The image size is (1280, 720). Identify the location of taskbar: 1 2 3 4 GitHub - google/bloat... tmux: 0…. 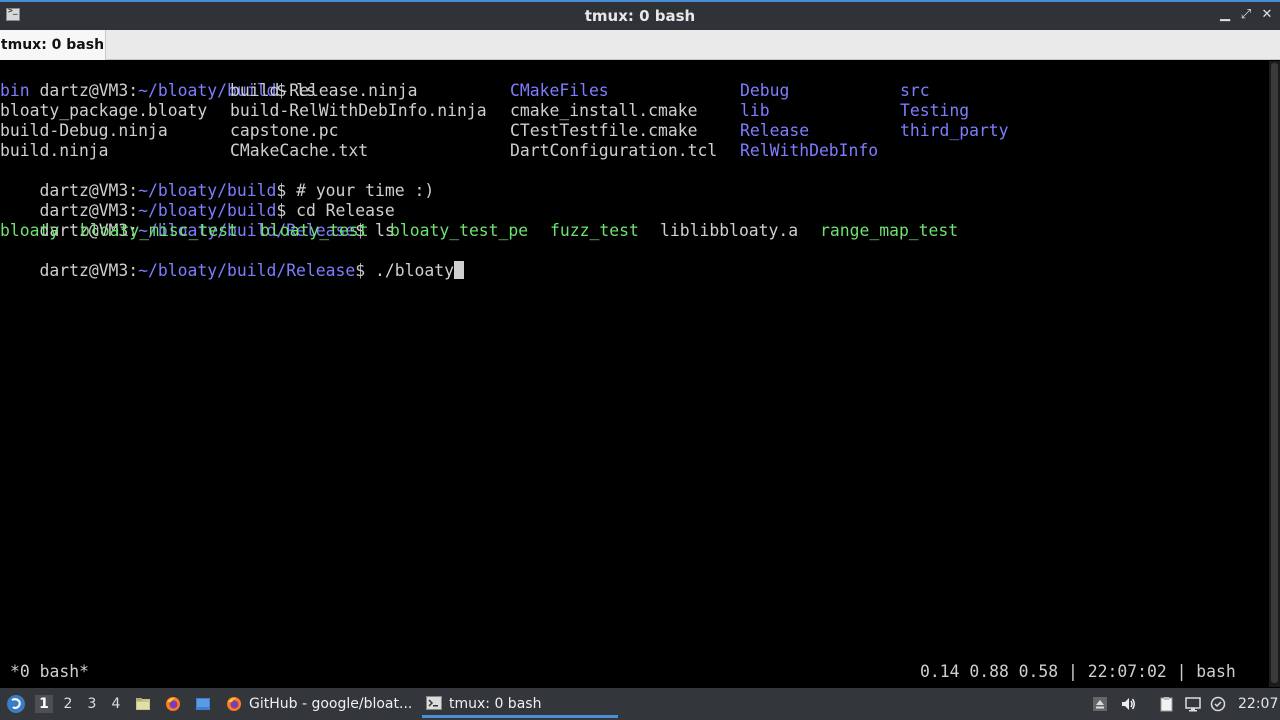
(640, 704).